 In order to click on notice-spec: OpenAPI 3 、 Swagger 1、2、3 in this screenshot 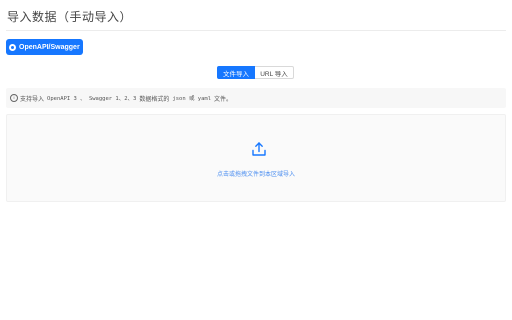, I will do `click(92, 99)`.